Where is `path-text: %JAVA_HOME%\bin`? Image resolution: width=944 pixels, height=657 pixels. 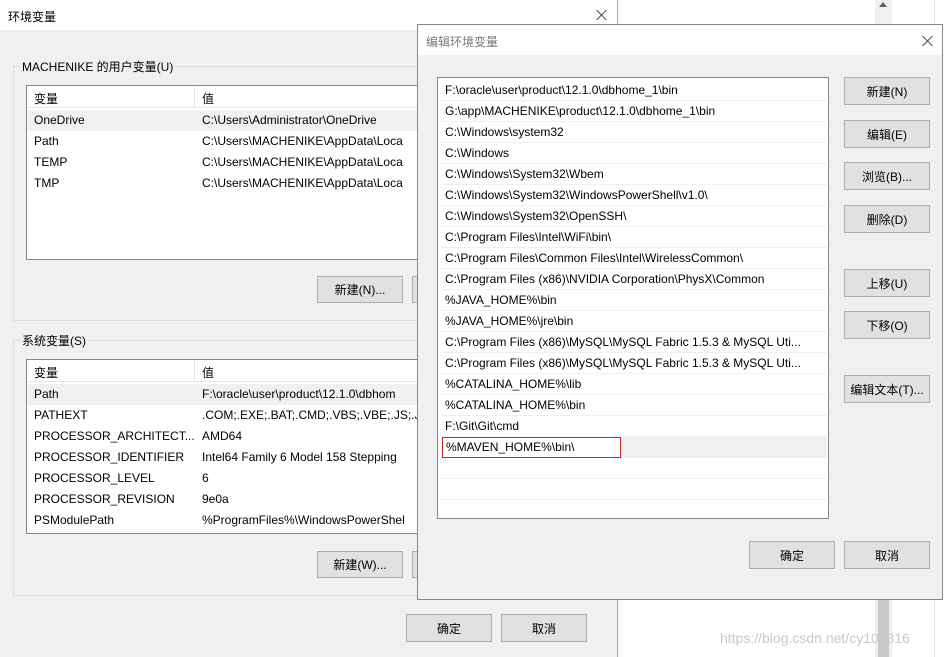 path-text: %JAVA_HOME%\bin is located at coordinates (501, 300).